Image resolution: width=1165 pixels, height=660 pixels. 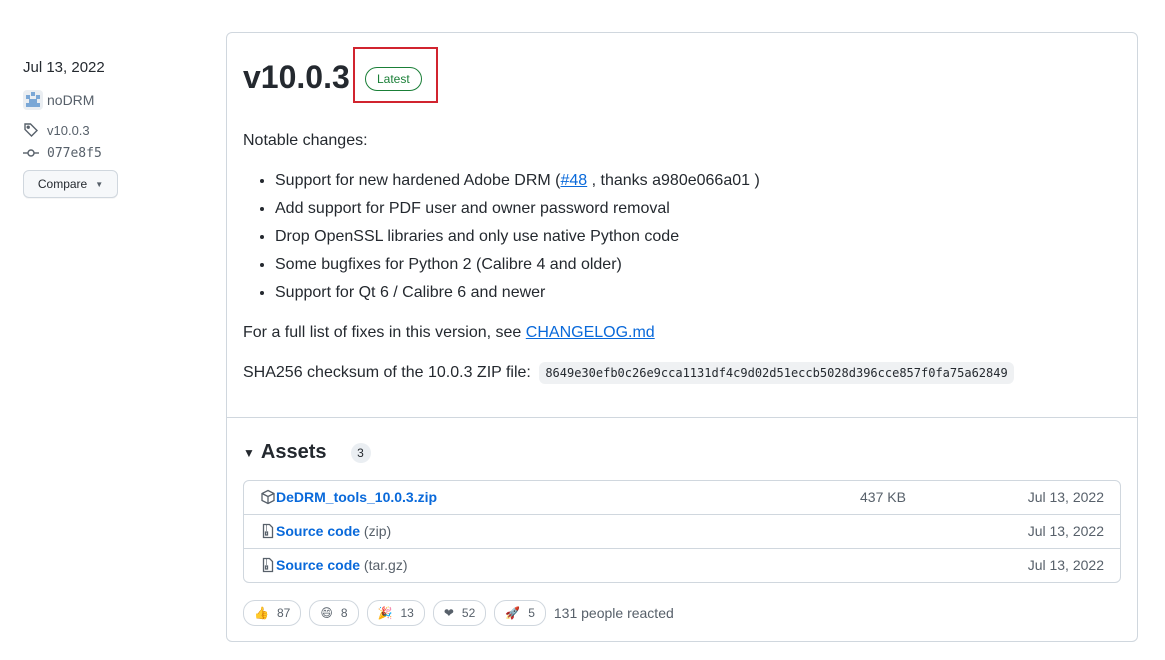 What do you see at coordinates (395, 75) in the screenshot?
I see `highlight-box` at bounding box center [395, 75].